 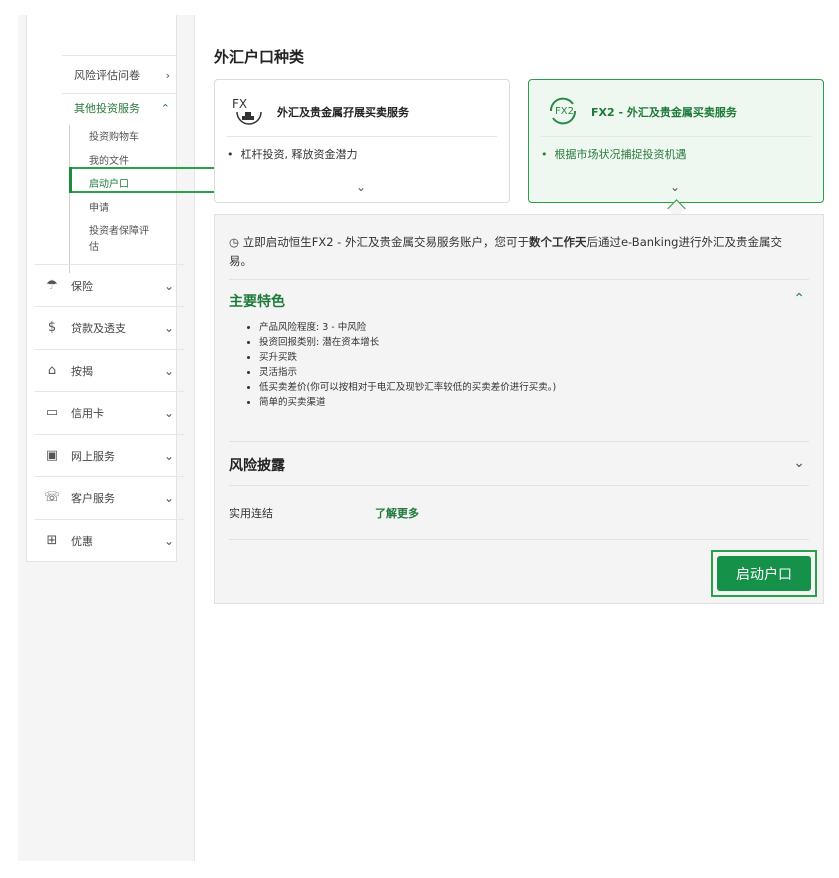 What do you see at coordinates (664, 112) in the screenshot?
I see `card-title: FX2 - 外汇及贵金属买卖服务` at bounding box center [664, 112].